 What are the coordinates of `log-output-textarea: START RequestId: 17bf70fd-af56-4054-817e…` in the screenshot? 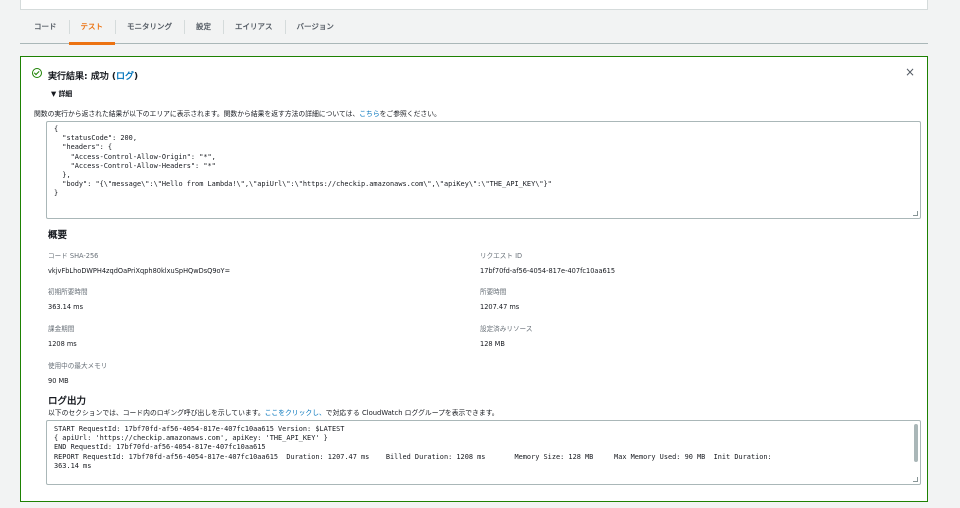 It's located at (483, 452).